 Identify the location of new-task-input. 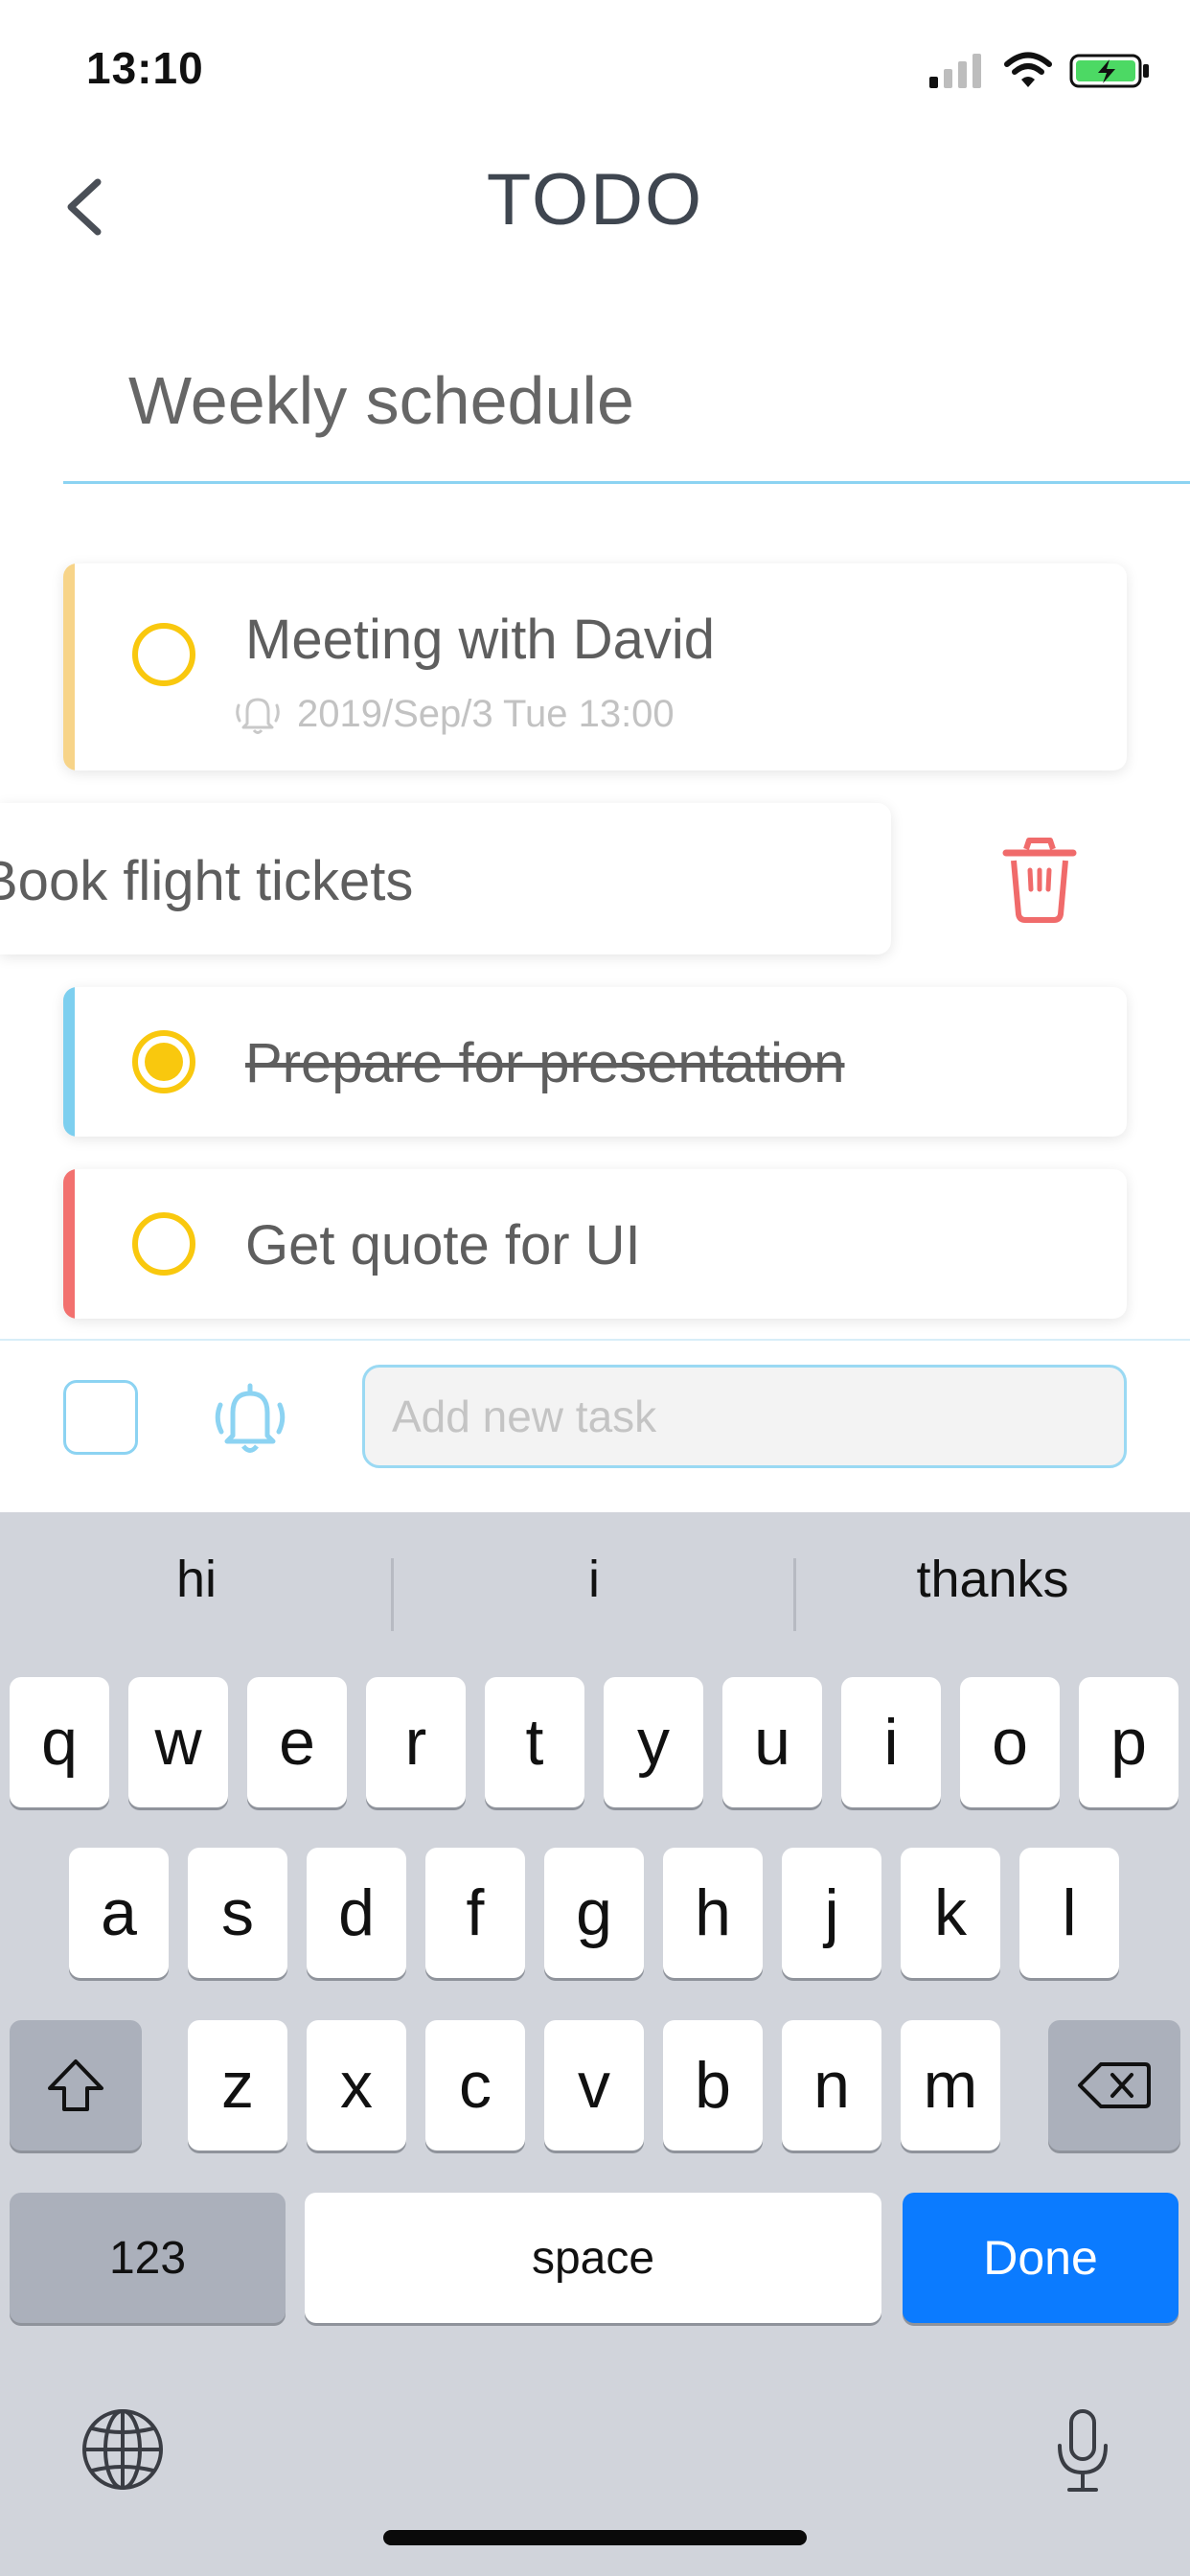
(745, 1416).